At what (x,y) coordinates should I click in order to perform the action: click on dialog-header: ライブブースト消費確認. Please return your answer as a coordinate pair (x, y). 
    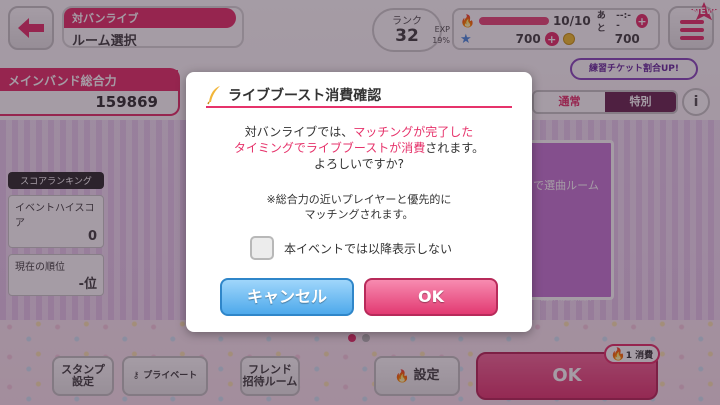
    Looking at the image, I should click on (359, 96).